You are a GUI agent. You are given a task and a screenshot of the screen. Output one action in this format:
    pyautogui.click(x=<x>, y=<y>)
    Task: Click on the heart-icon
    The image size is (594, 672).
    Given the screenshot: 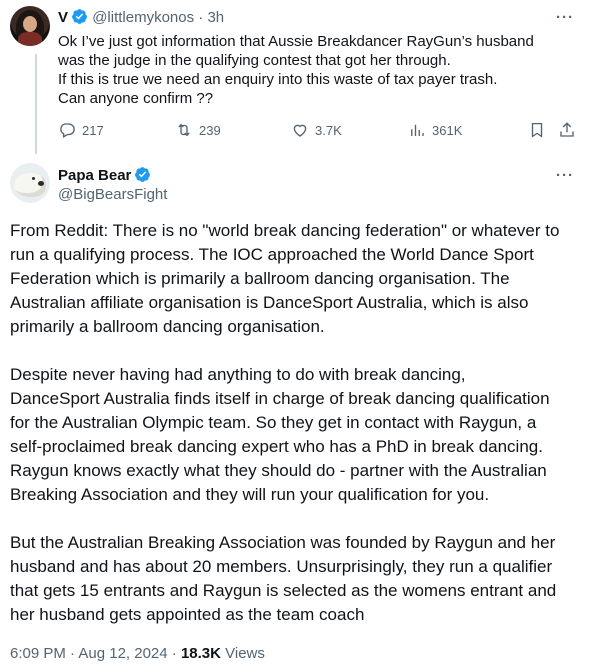 What is the action you would take?
    pyautogui.click(x=300, y=130)
    